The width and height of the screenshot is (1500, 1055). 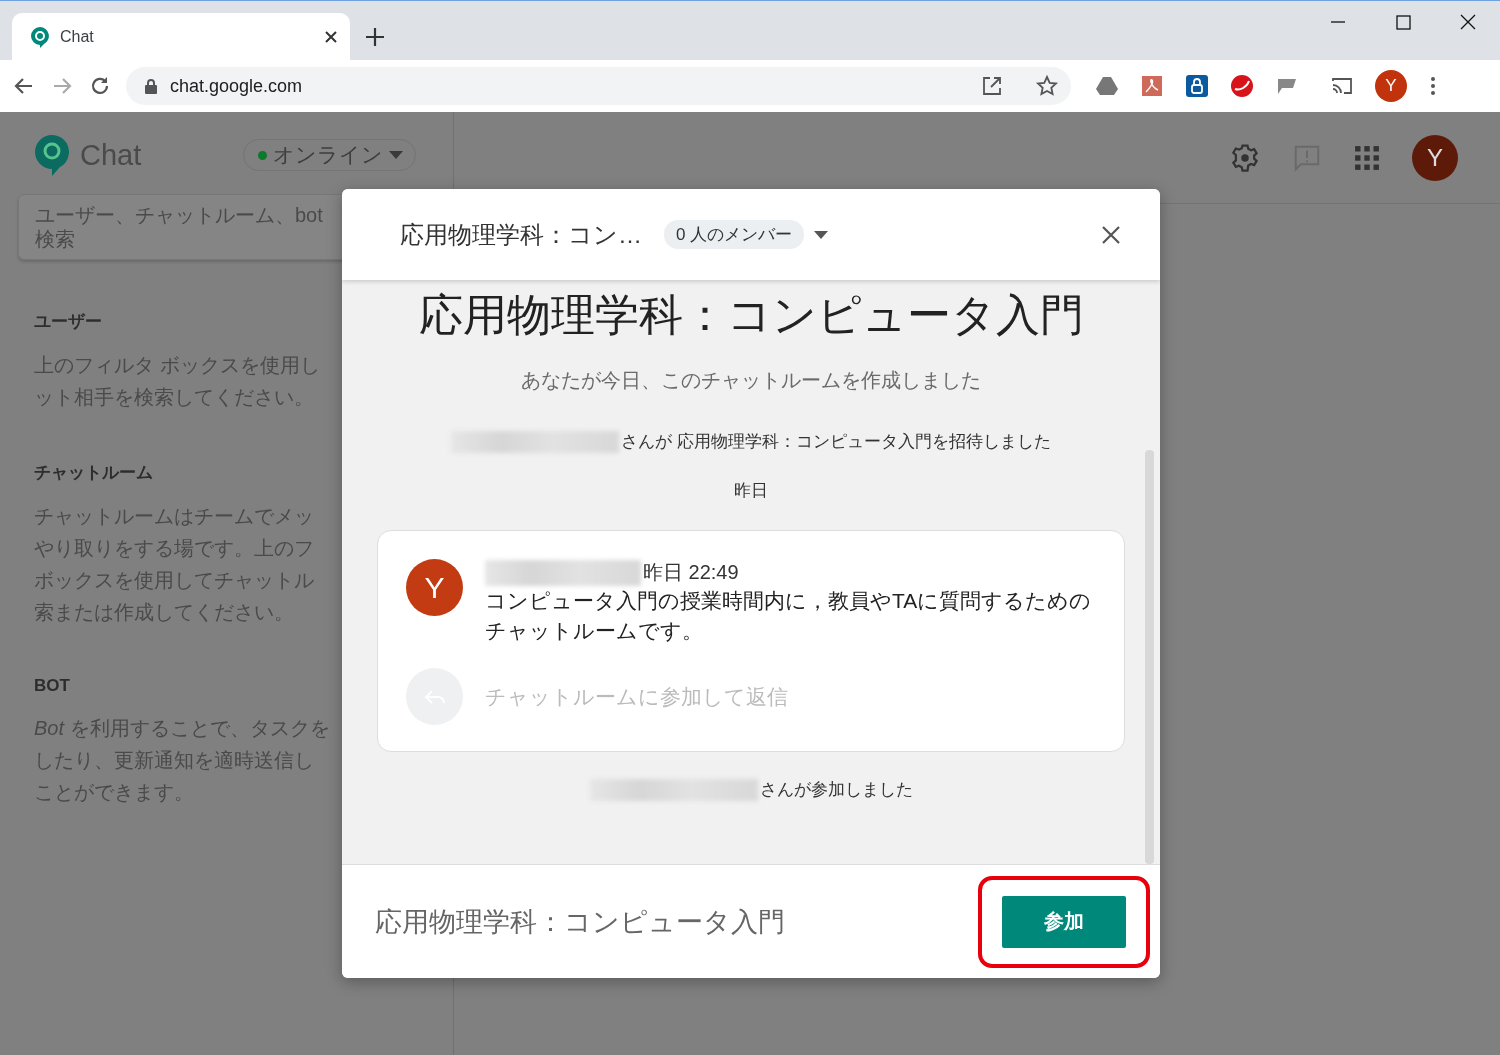 What do you see at coordinates (580, 922) in the screenshot?
I see `room-name: 応用物理学科：コンピュータ入門` at bounding box center [580, 922].